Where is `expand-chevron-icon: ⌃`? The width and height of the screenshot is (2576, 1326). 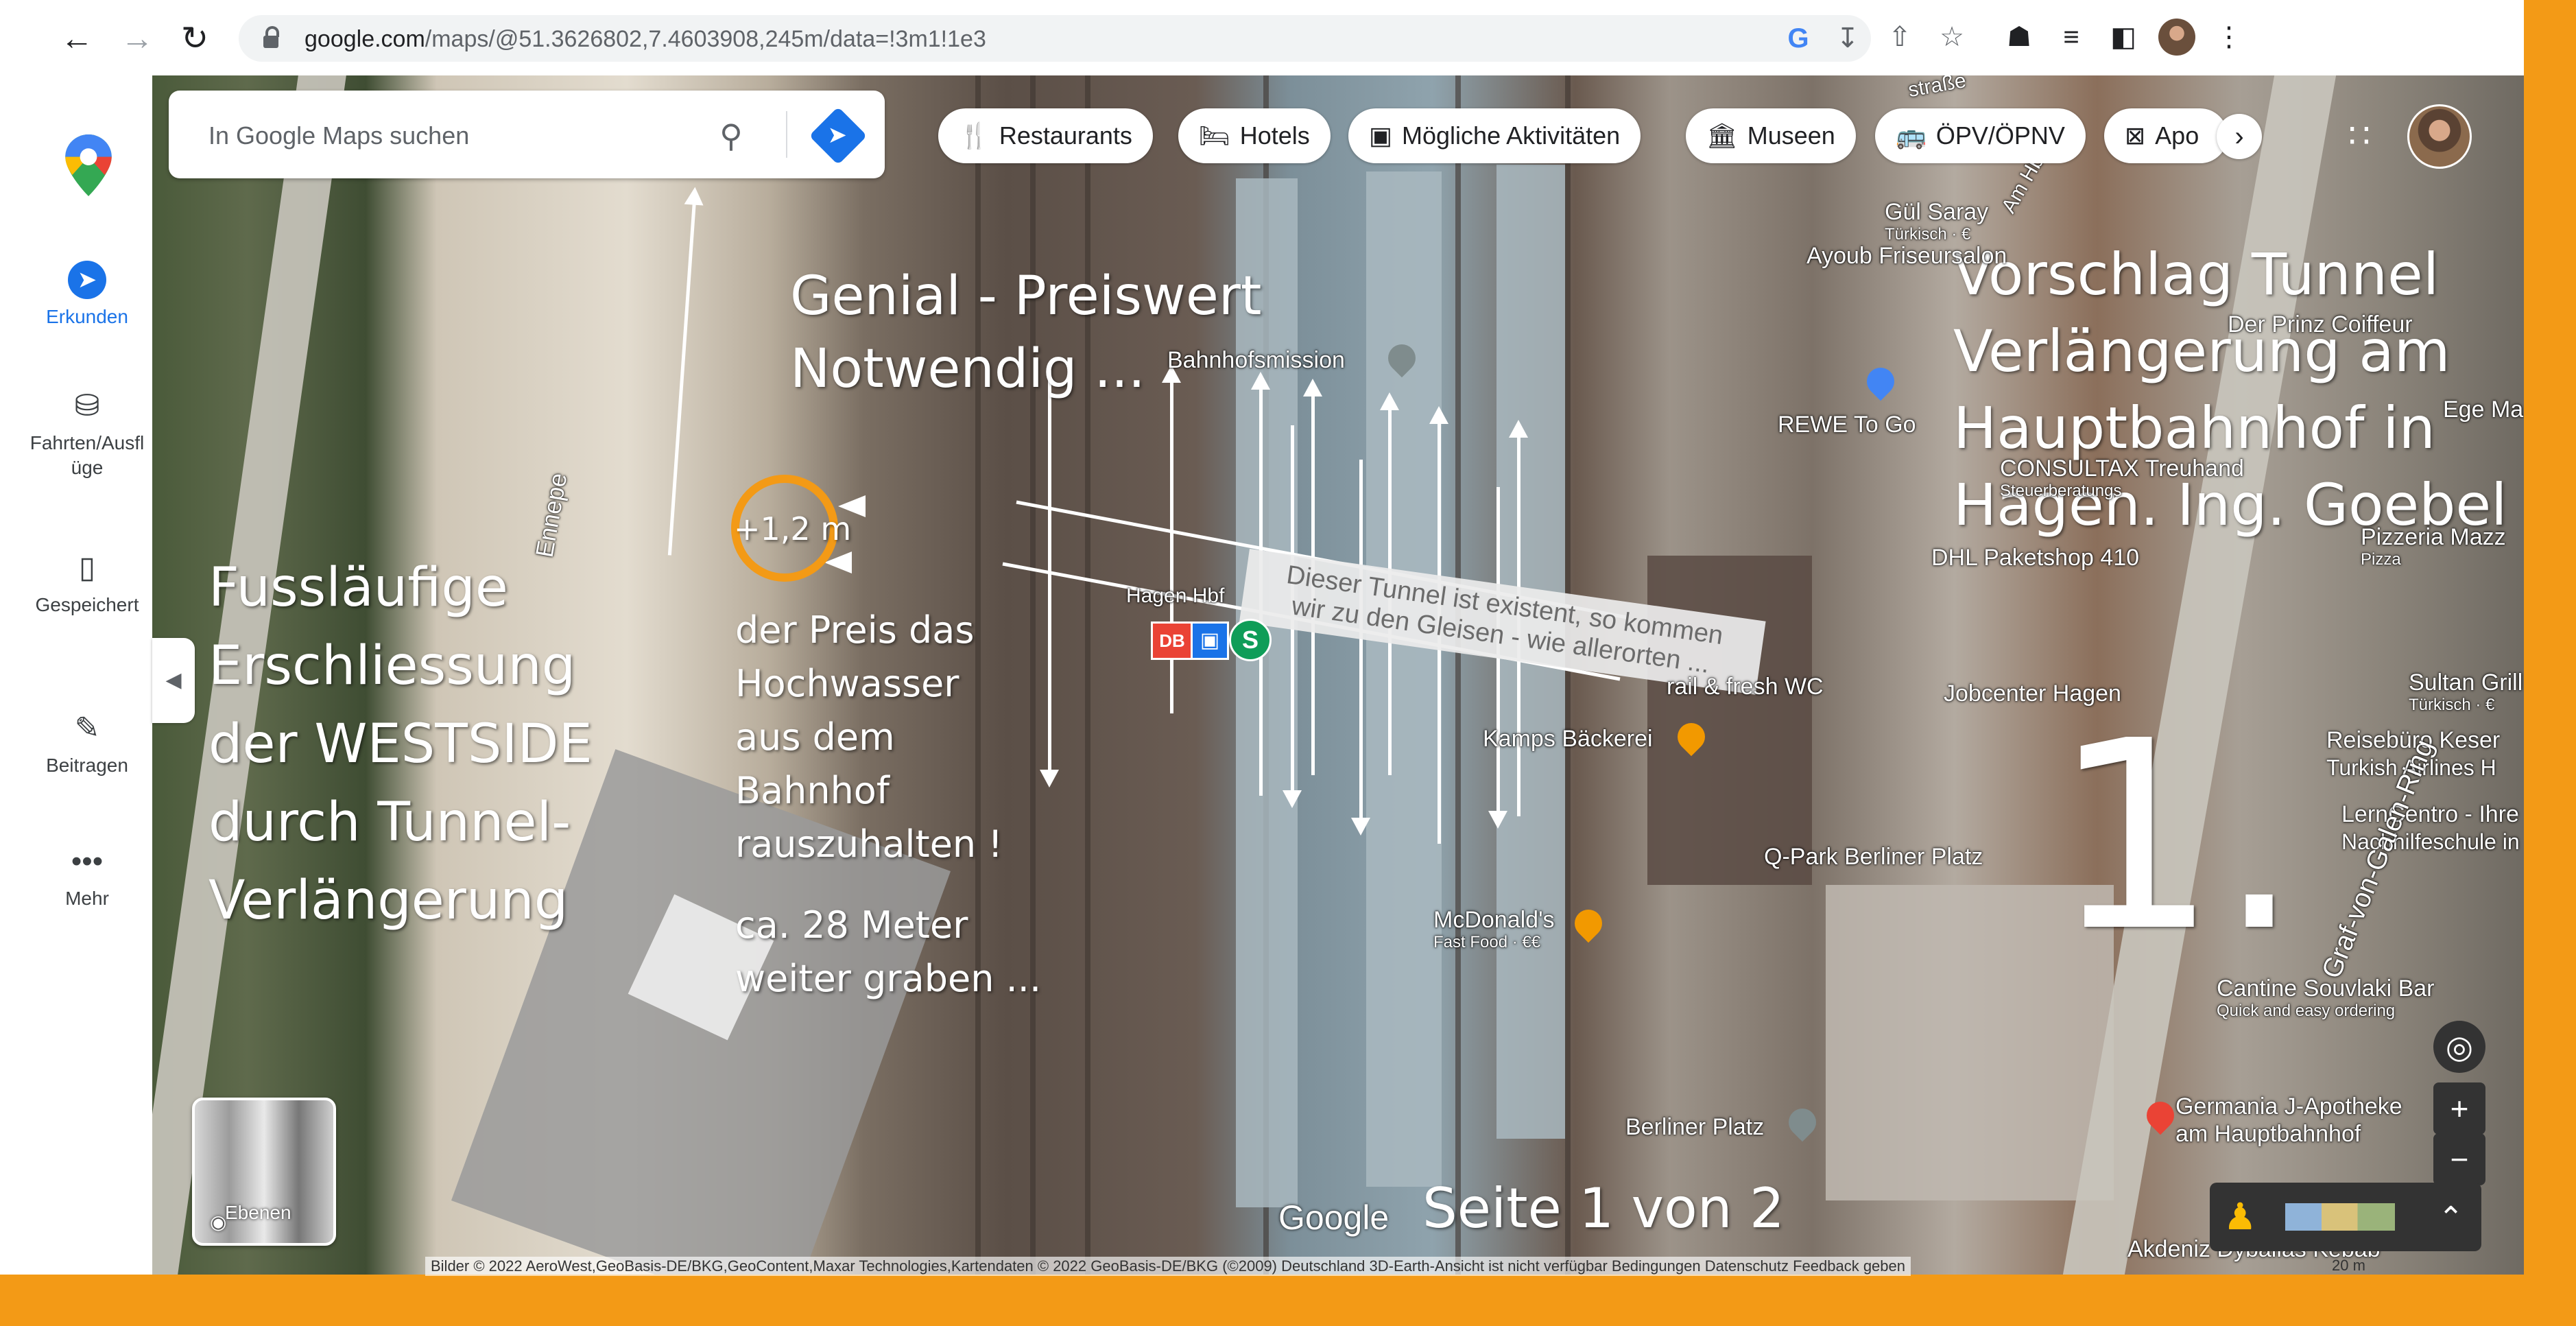 expand-chevron-icon: ⌃ is located at coordinates (2451, 1217).